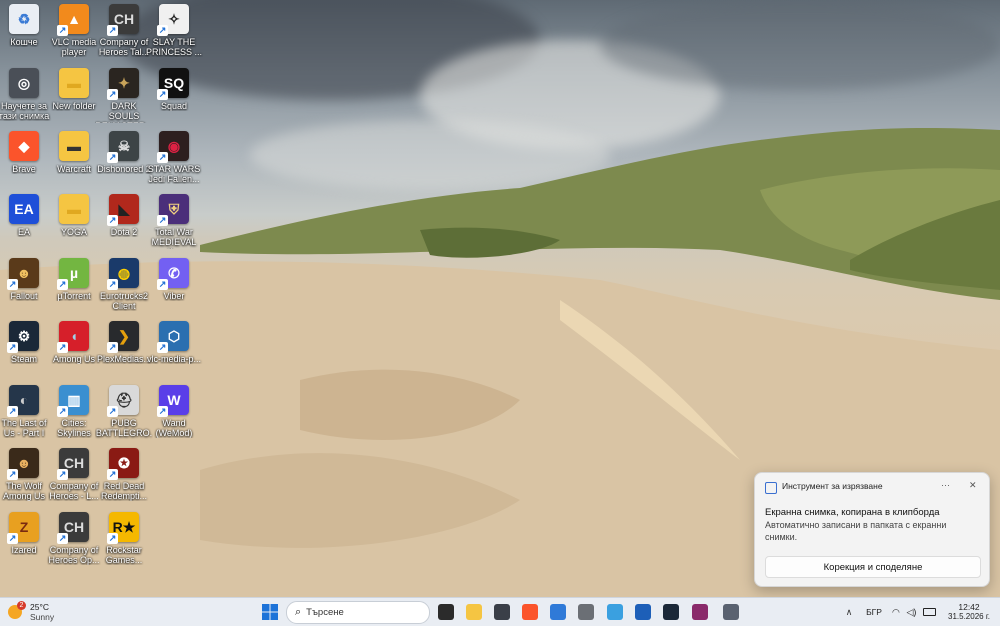  I want to click on desktop-icon-learn: ◎ Научете за тази снимка, so click(26, 96).